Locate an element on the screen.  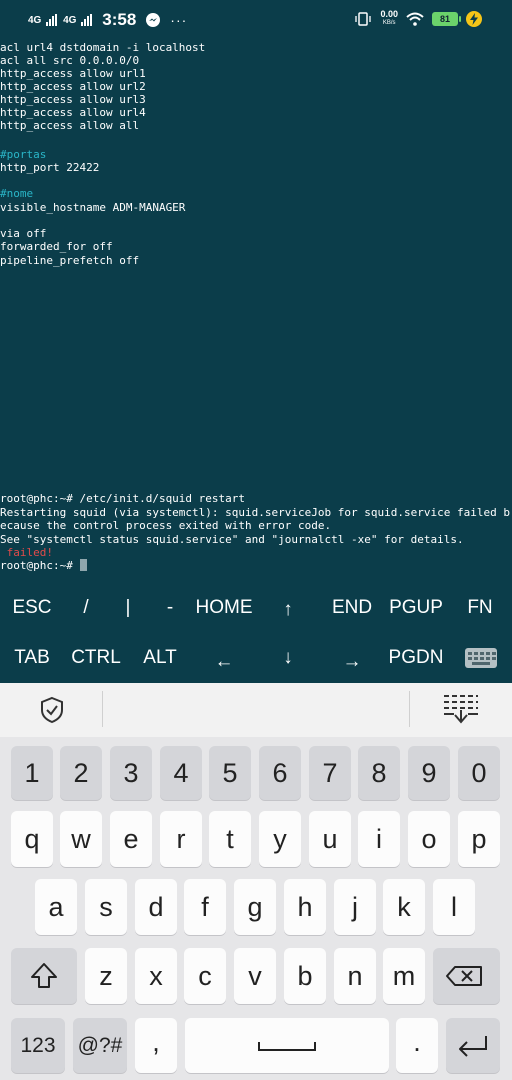
terminal-line: http_access allow url1 is located at coordinates (73, 73).